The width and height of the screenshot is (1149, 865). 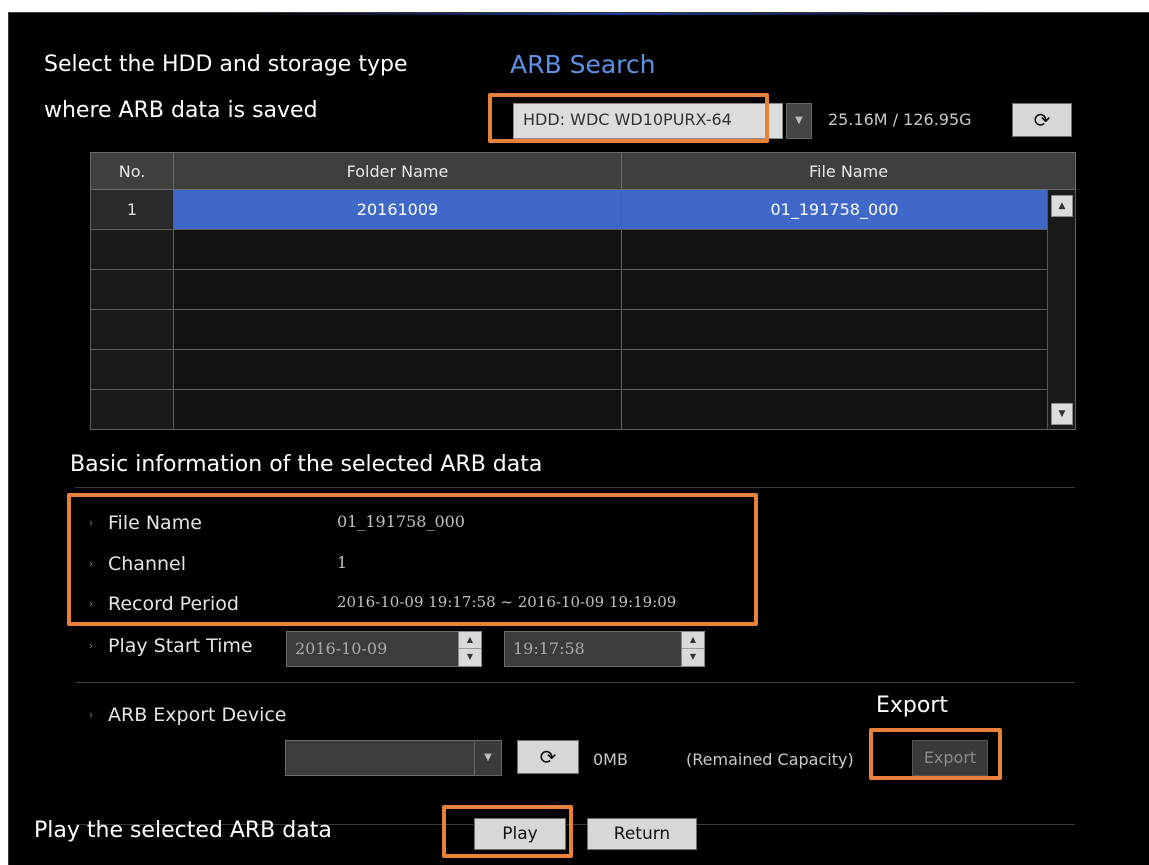 I want to click on export-refresh-button: ⟳, so click(x=548, y=757).